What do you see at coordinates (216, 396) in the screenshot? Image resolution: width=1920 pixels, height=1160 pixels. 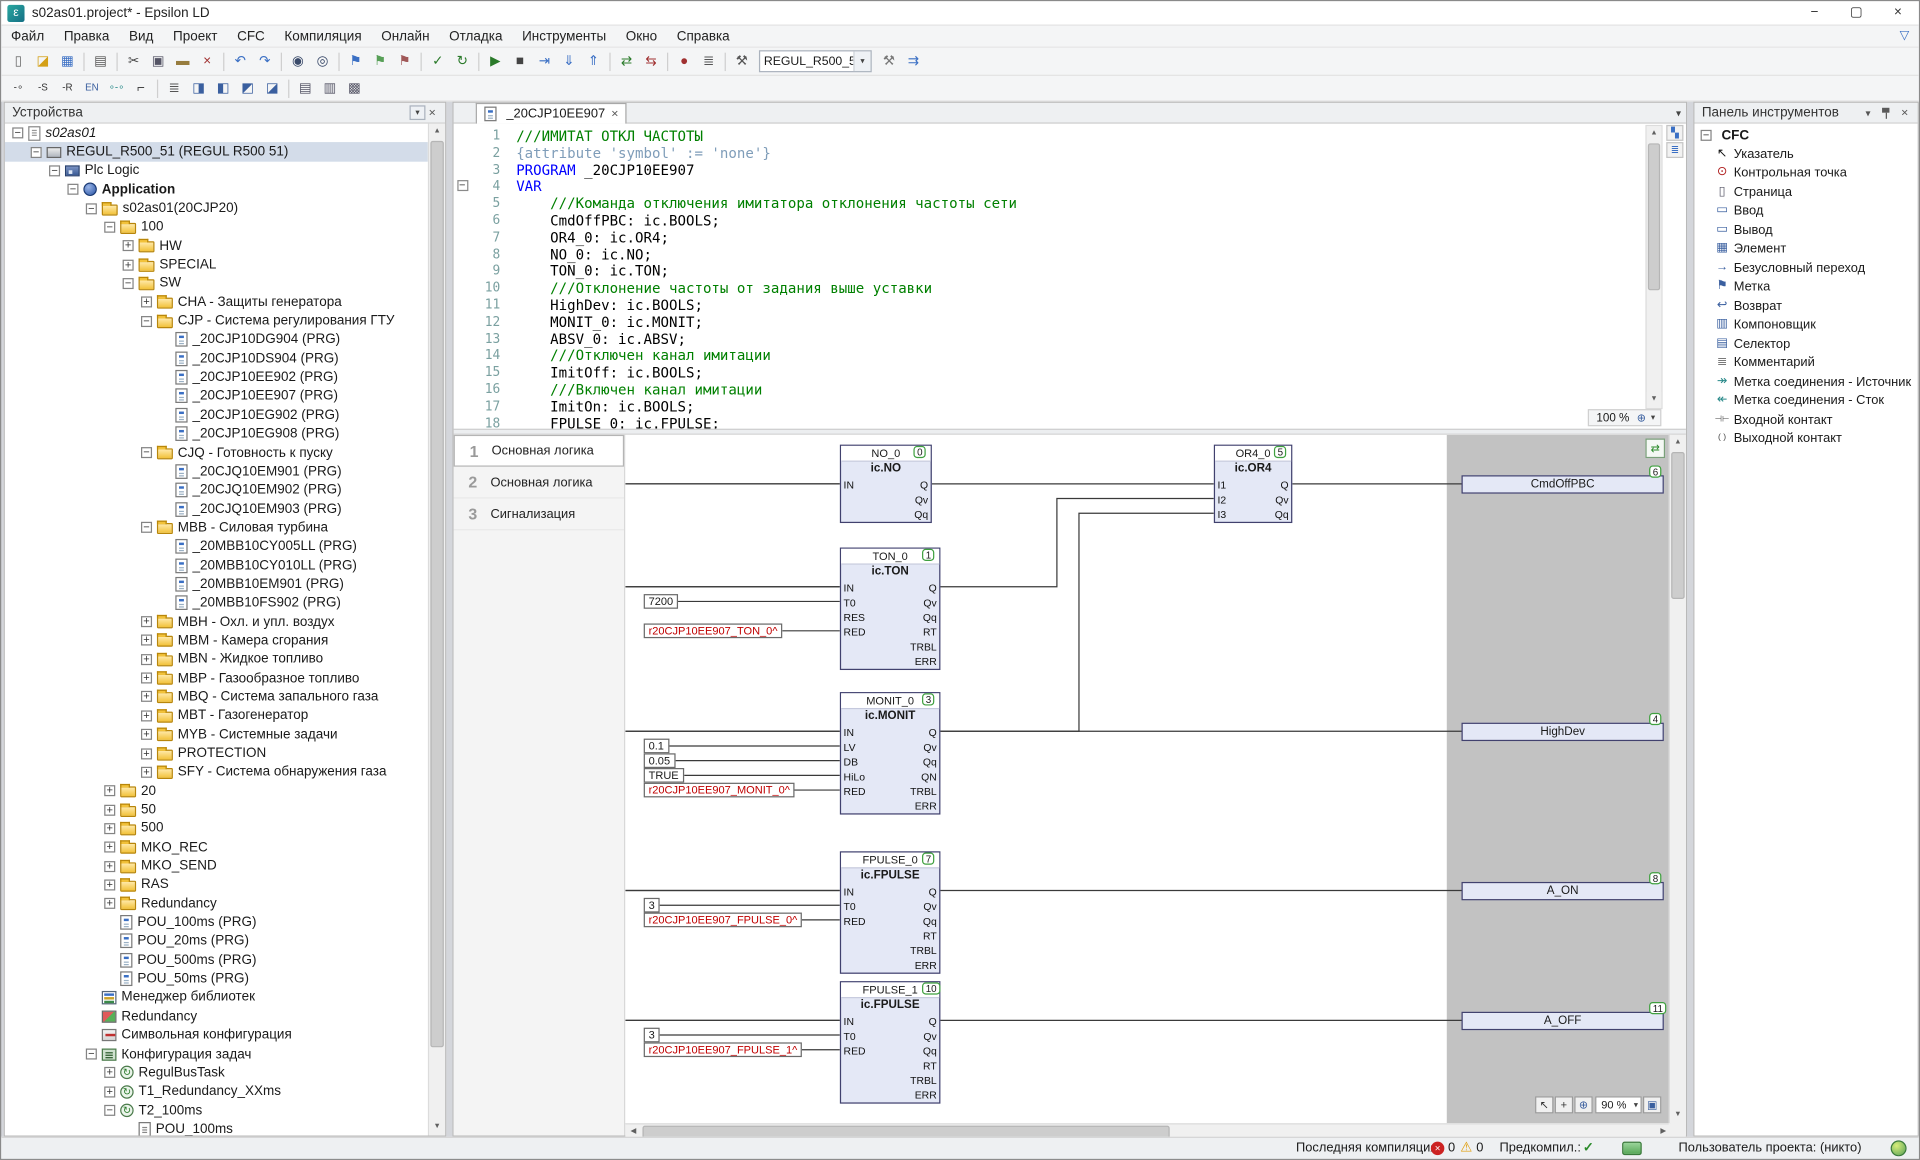 I see `tree-item: _20CJP10EE907 (PRG)` at bounding box center [216, 396].